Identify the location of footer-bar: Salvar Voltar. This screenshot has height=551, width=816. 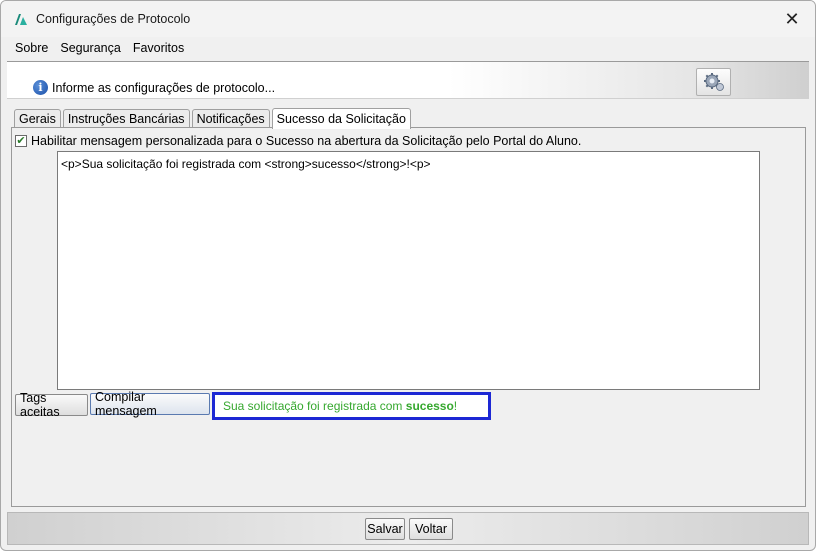
(408, 528).